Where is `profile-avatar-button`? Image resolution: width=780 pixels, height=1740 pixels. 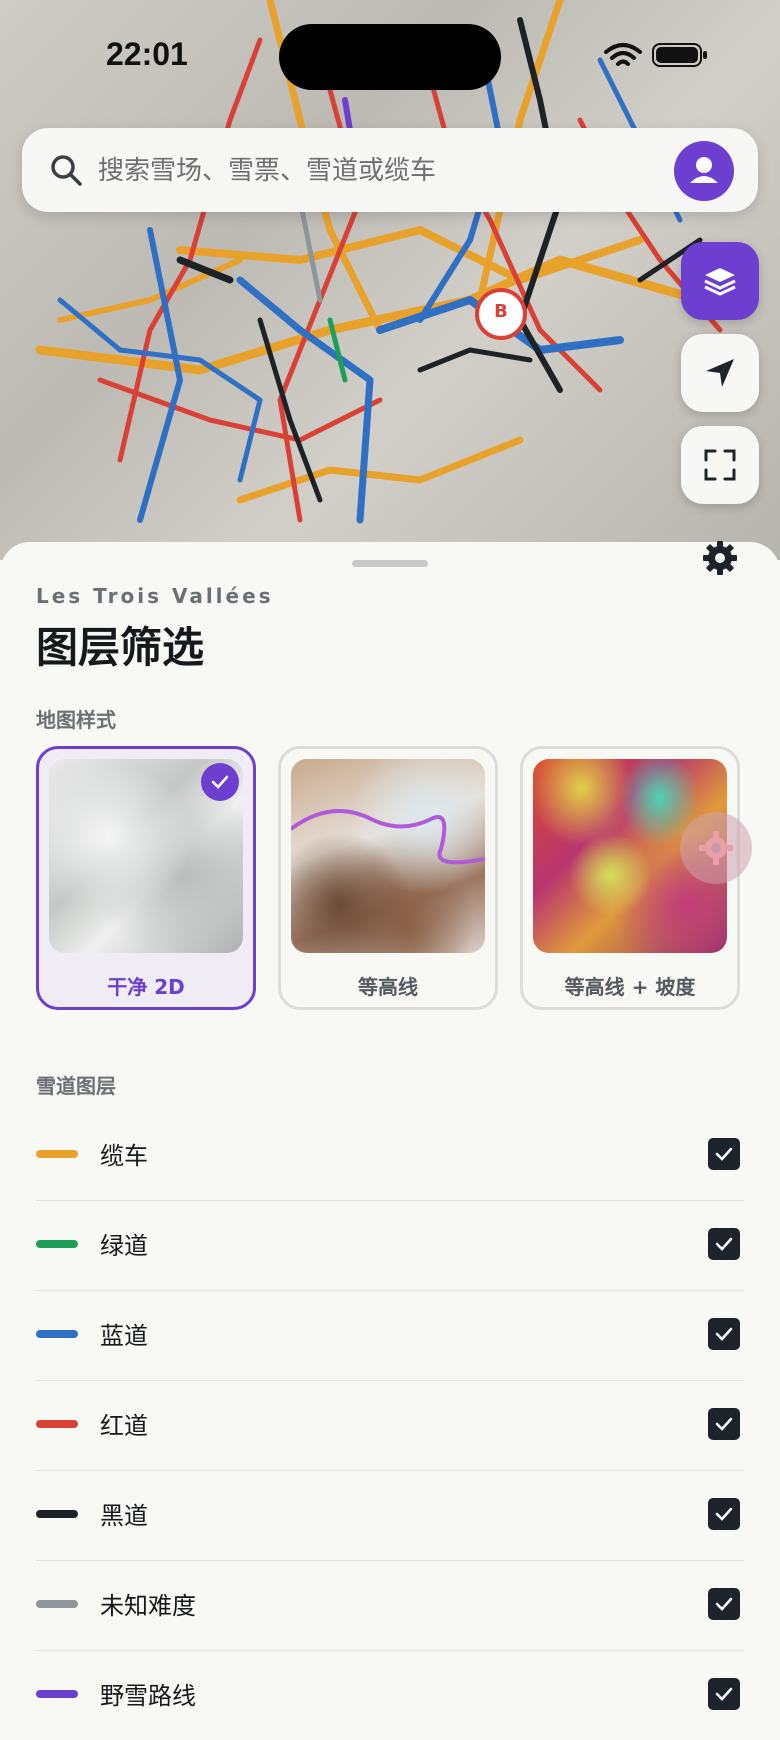
profile-avatar-button is located at coordinates (704, 171).